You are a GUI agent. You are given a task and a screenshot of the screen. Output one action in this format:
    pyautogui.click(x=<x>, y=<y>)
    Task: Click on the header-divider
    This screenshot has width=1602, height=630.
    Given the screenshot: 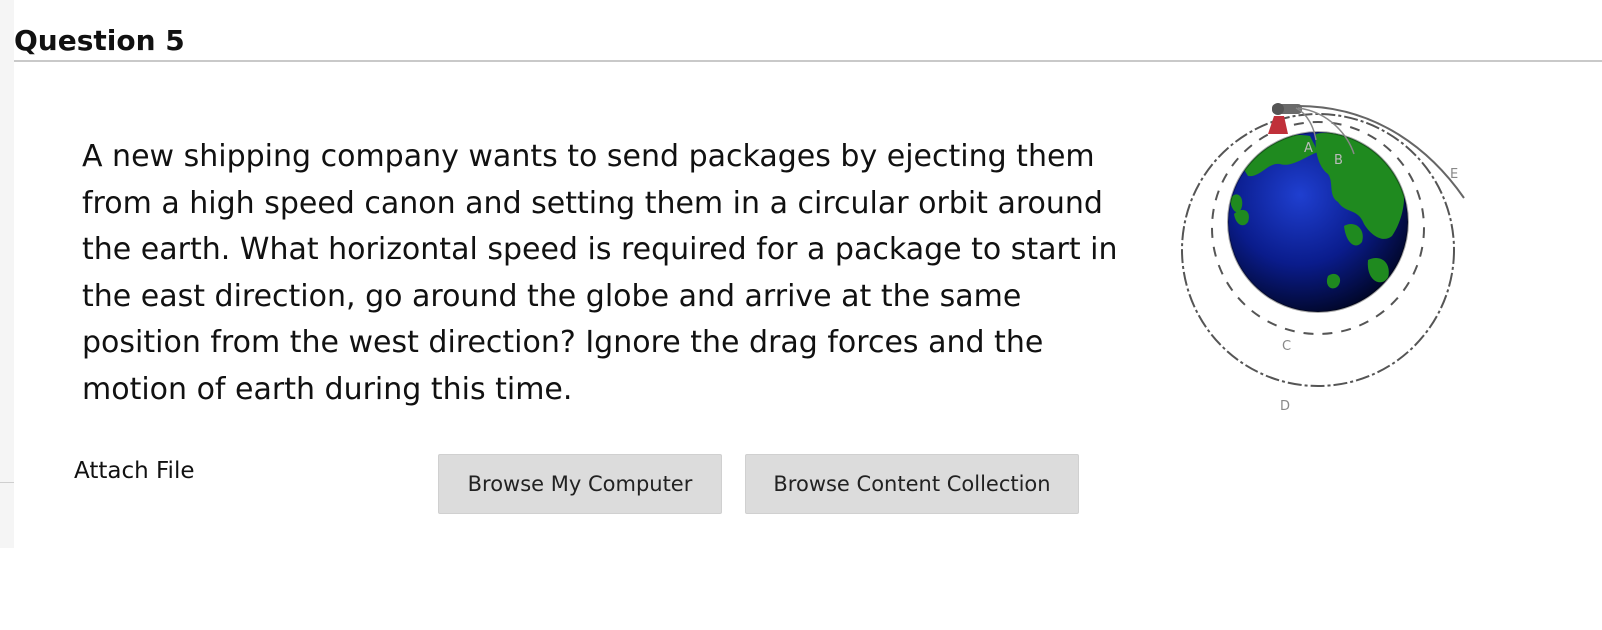 What is the action you would take?
    pyautogui.click(x=808, y=61)
    